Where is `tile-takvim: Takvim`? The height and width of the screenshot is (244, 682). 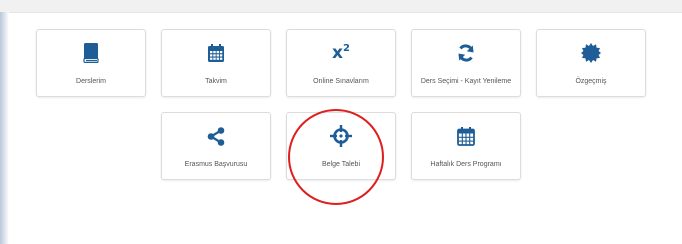 tile-takvim: Takvim is located at coordinates (216, 63).